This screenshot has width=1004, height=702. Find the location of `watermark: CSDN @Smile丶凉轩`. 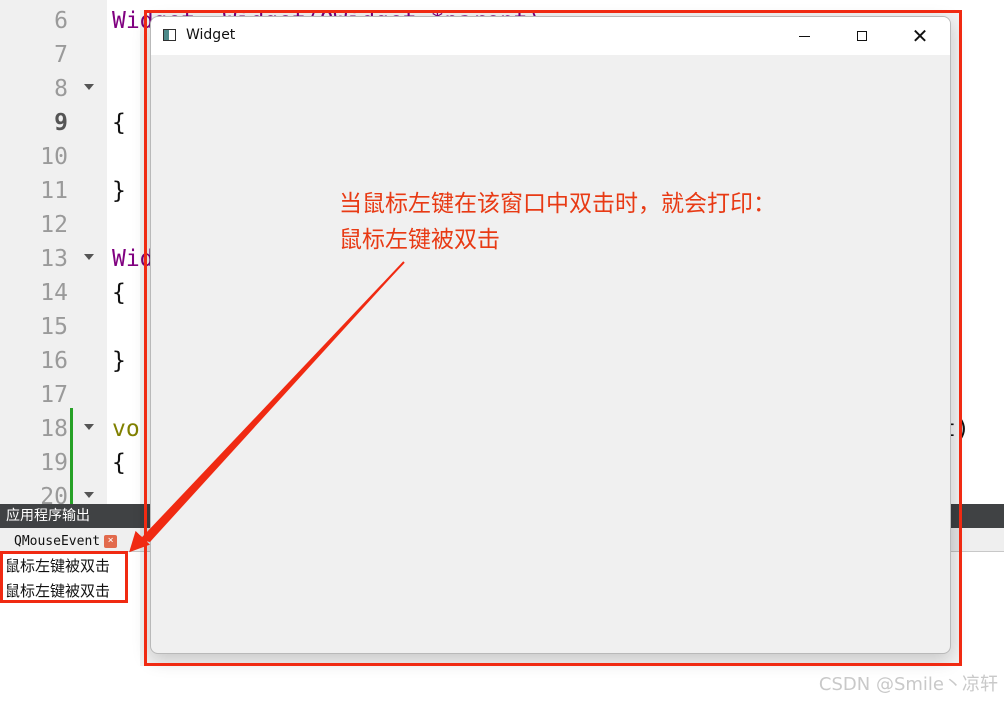

watermark: CSDN @Smile丶凉轩 is located at coordinates (908, 684).